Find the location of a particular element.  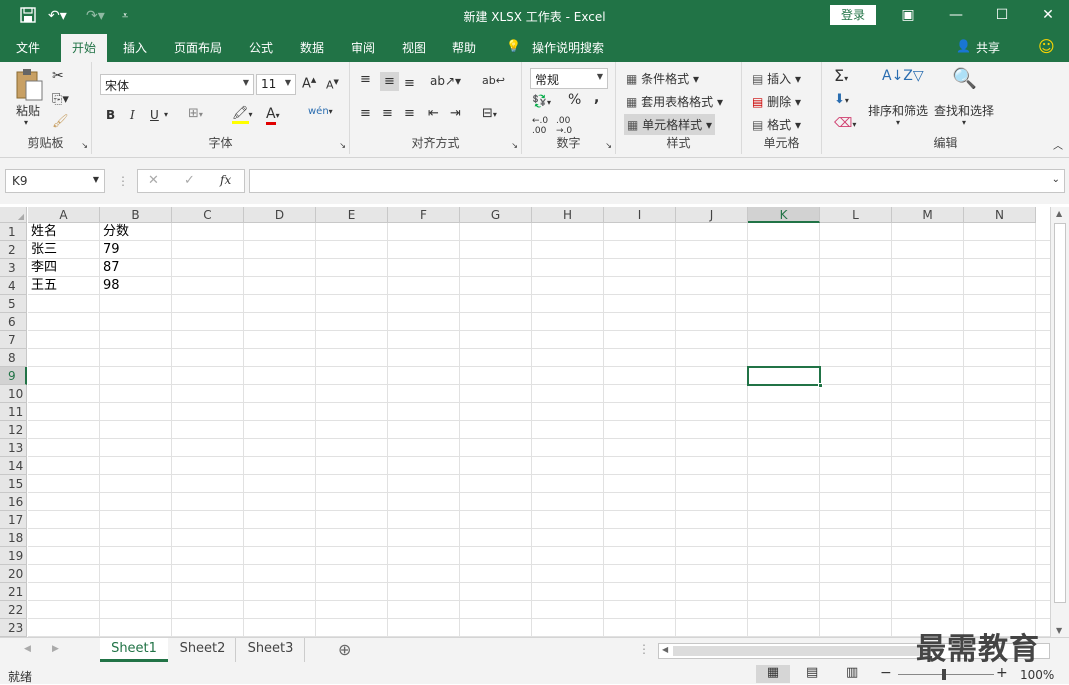

column-header-m: M is located at coordinates (928, 215).